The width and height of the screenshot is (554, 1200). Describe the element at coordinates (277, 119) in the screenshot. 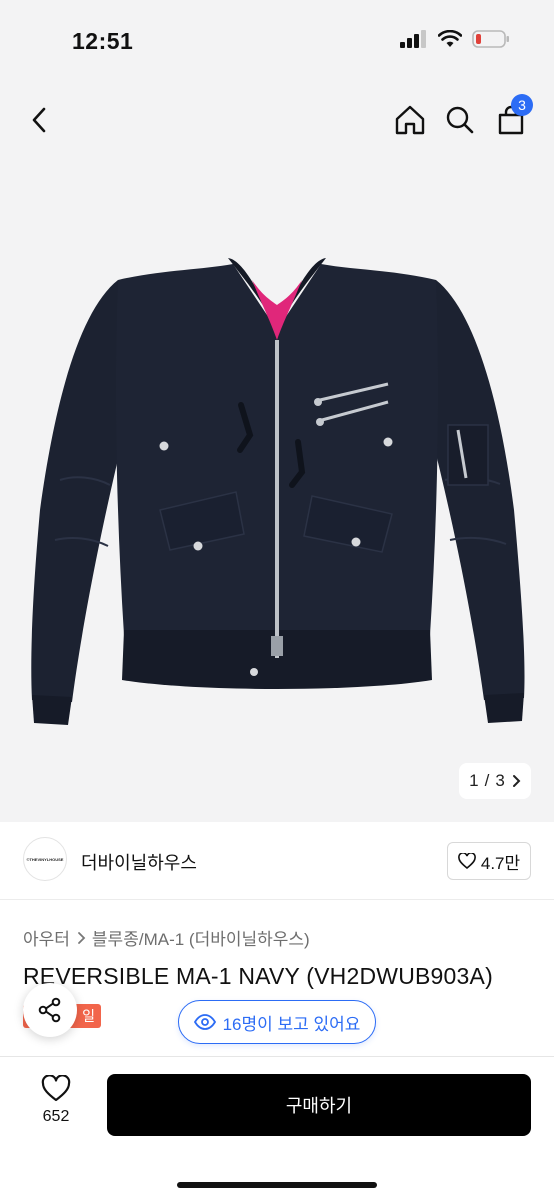

I see `top-nav: 3` at that location.